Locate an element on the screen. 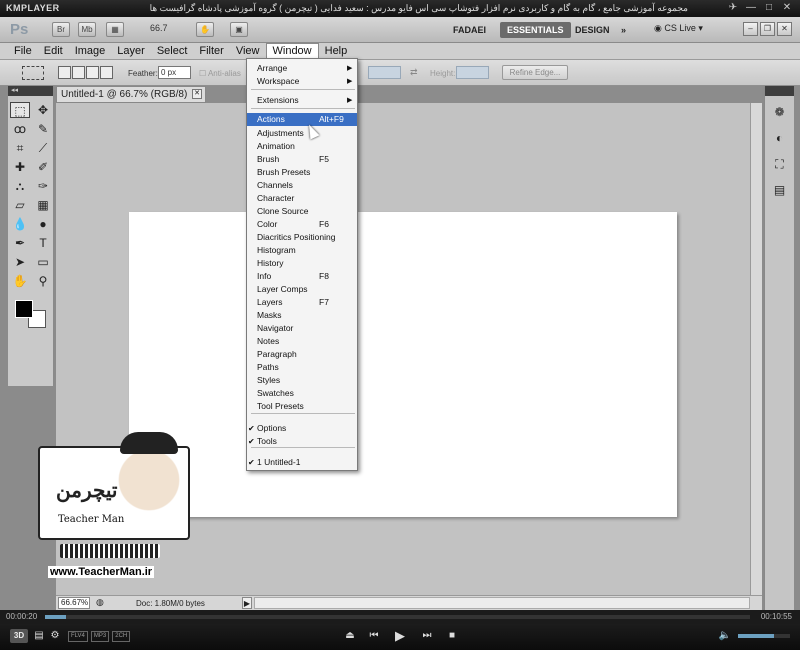  window-menu-item: Swatches is located at coordinates (302, 393).